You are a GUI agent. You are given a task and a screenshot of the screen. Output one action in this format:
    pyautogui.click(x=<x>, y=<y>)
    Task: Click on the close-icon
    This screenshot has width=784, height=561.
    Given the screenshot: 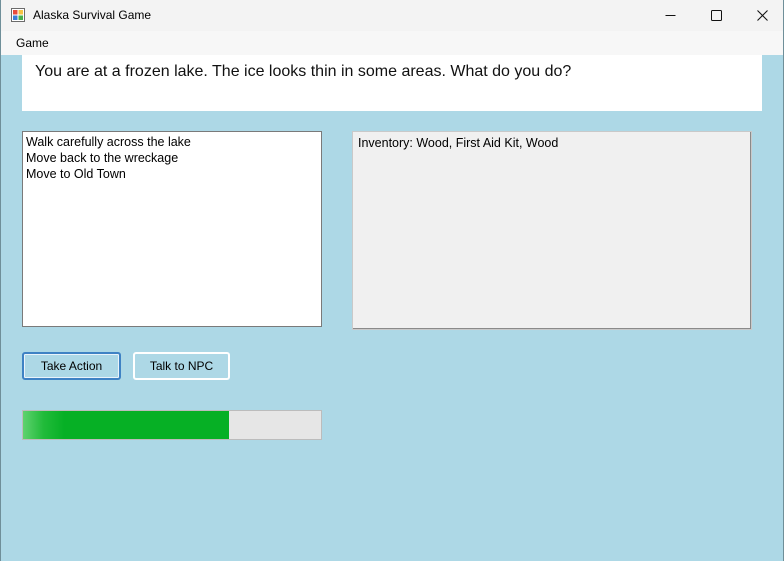 What is the action you would take?
    pyautogui.click(x=762, y=15)
    